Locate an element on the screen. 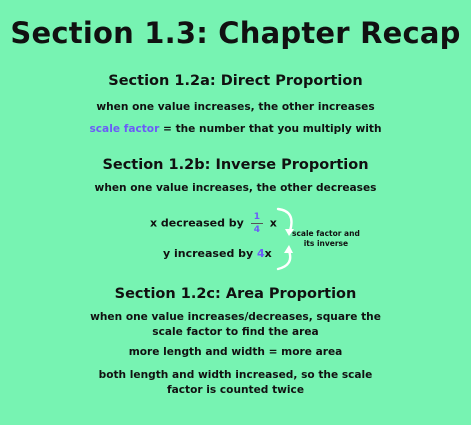 The width and height of the screenshot is (471, 425). section-heading-area-proportion: Section 1.2c: Area Proportion is located at coordinates (235, 294).